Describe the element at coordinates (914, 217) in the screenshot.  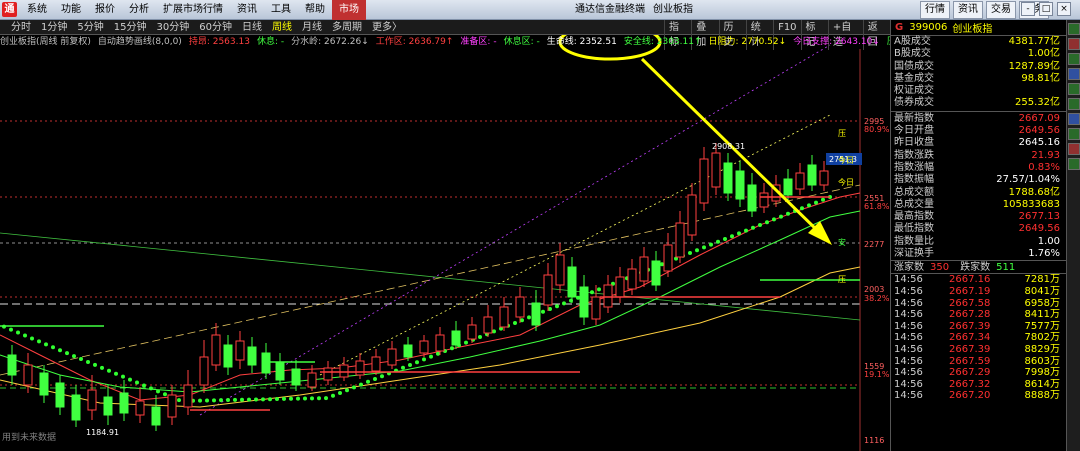
I see `stat-label: 最高指数` at that location.